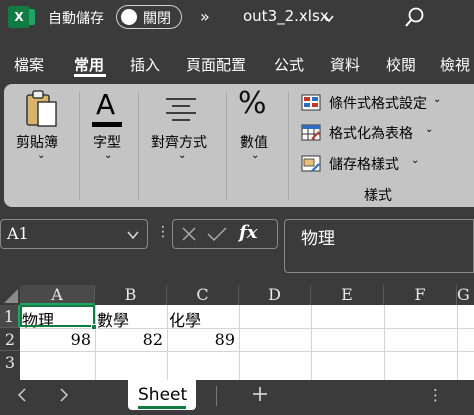 This screenshot has width=474, height=415. Describe the element at coordinates (248, 232) in the screenshot. I see `insert-function-button: fx` at that location.